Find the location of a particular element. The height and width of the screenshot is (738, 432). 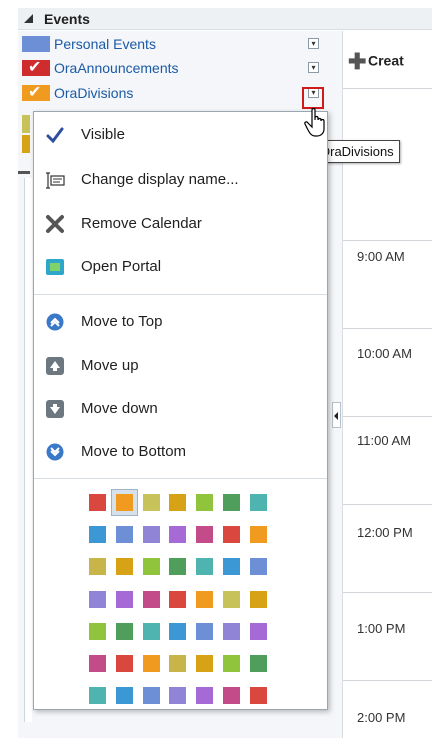

x-icon is located at coordinates (55, 224).